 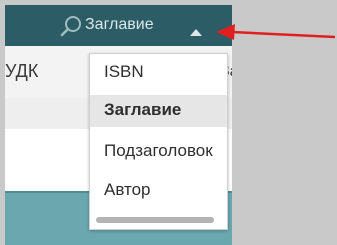 I want to click on dropdown-option-author: Автор, so click(x=158, y=191).